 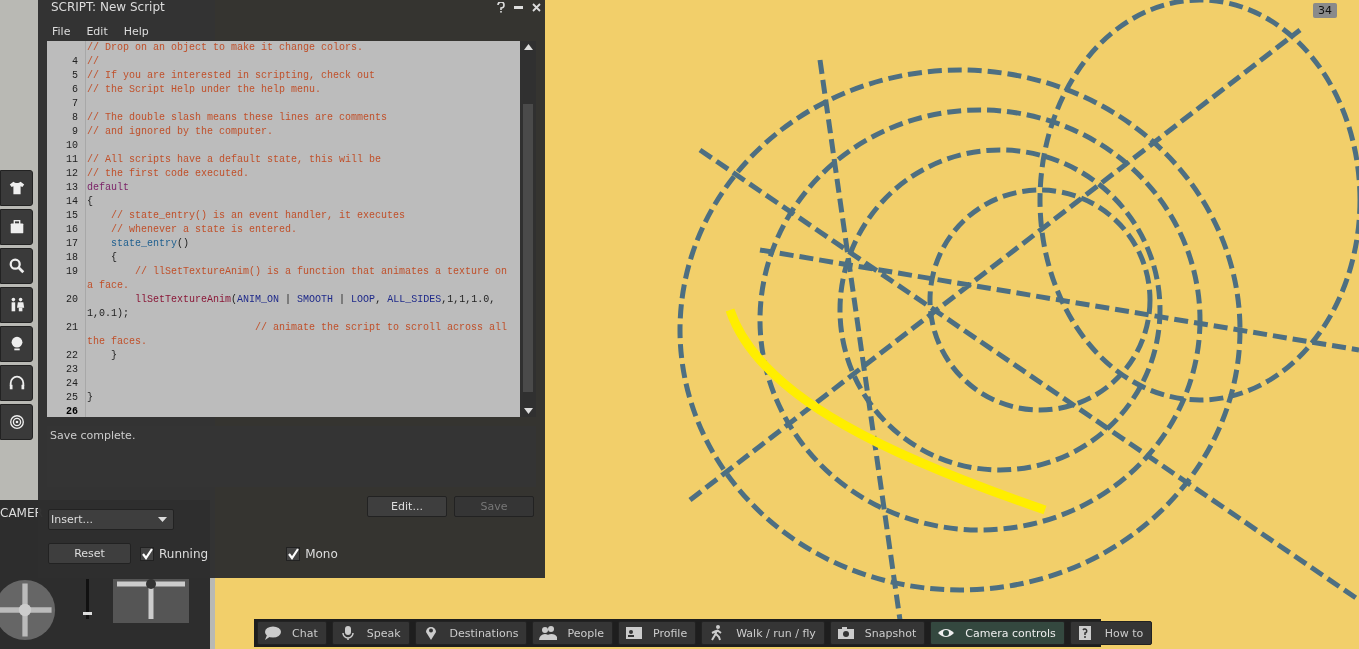 What do you see at coordinates (28, 610) in the screenshot?
I see `joystick-control` at bounding box center [28, 610].